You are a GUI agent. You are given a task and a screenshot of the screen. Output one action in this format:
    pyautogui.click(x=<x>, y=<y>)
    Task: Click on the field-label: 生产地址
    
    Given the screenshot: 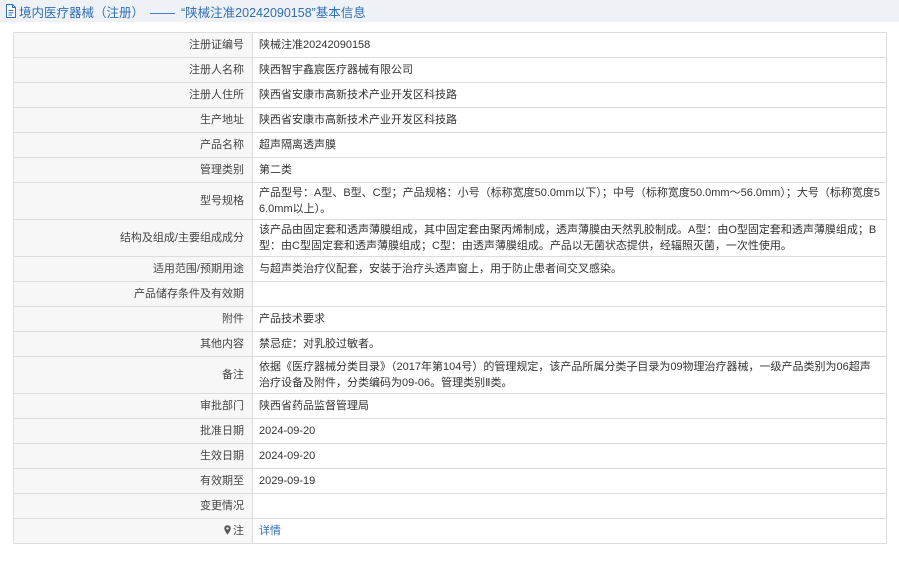 What is the action you would take?
    pyautogui.click(x=133, y=120)
    